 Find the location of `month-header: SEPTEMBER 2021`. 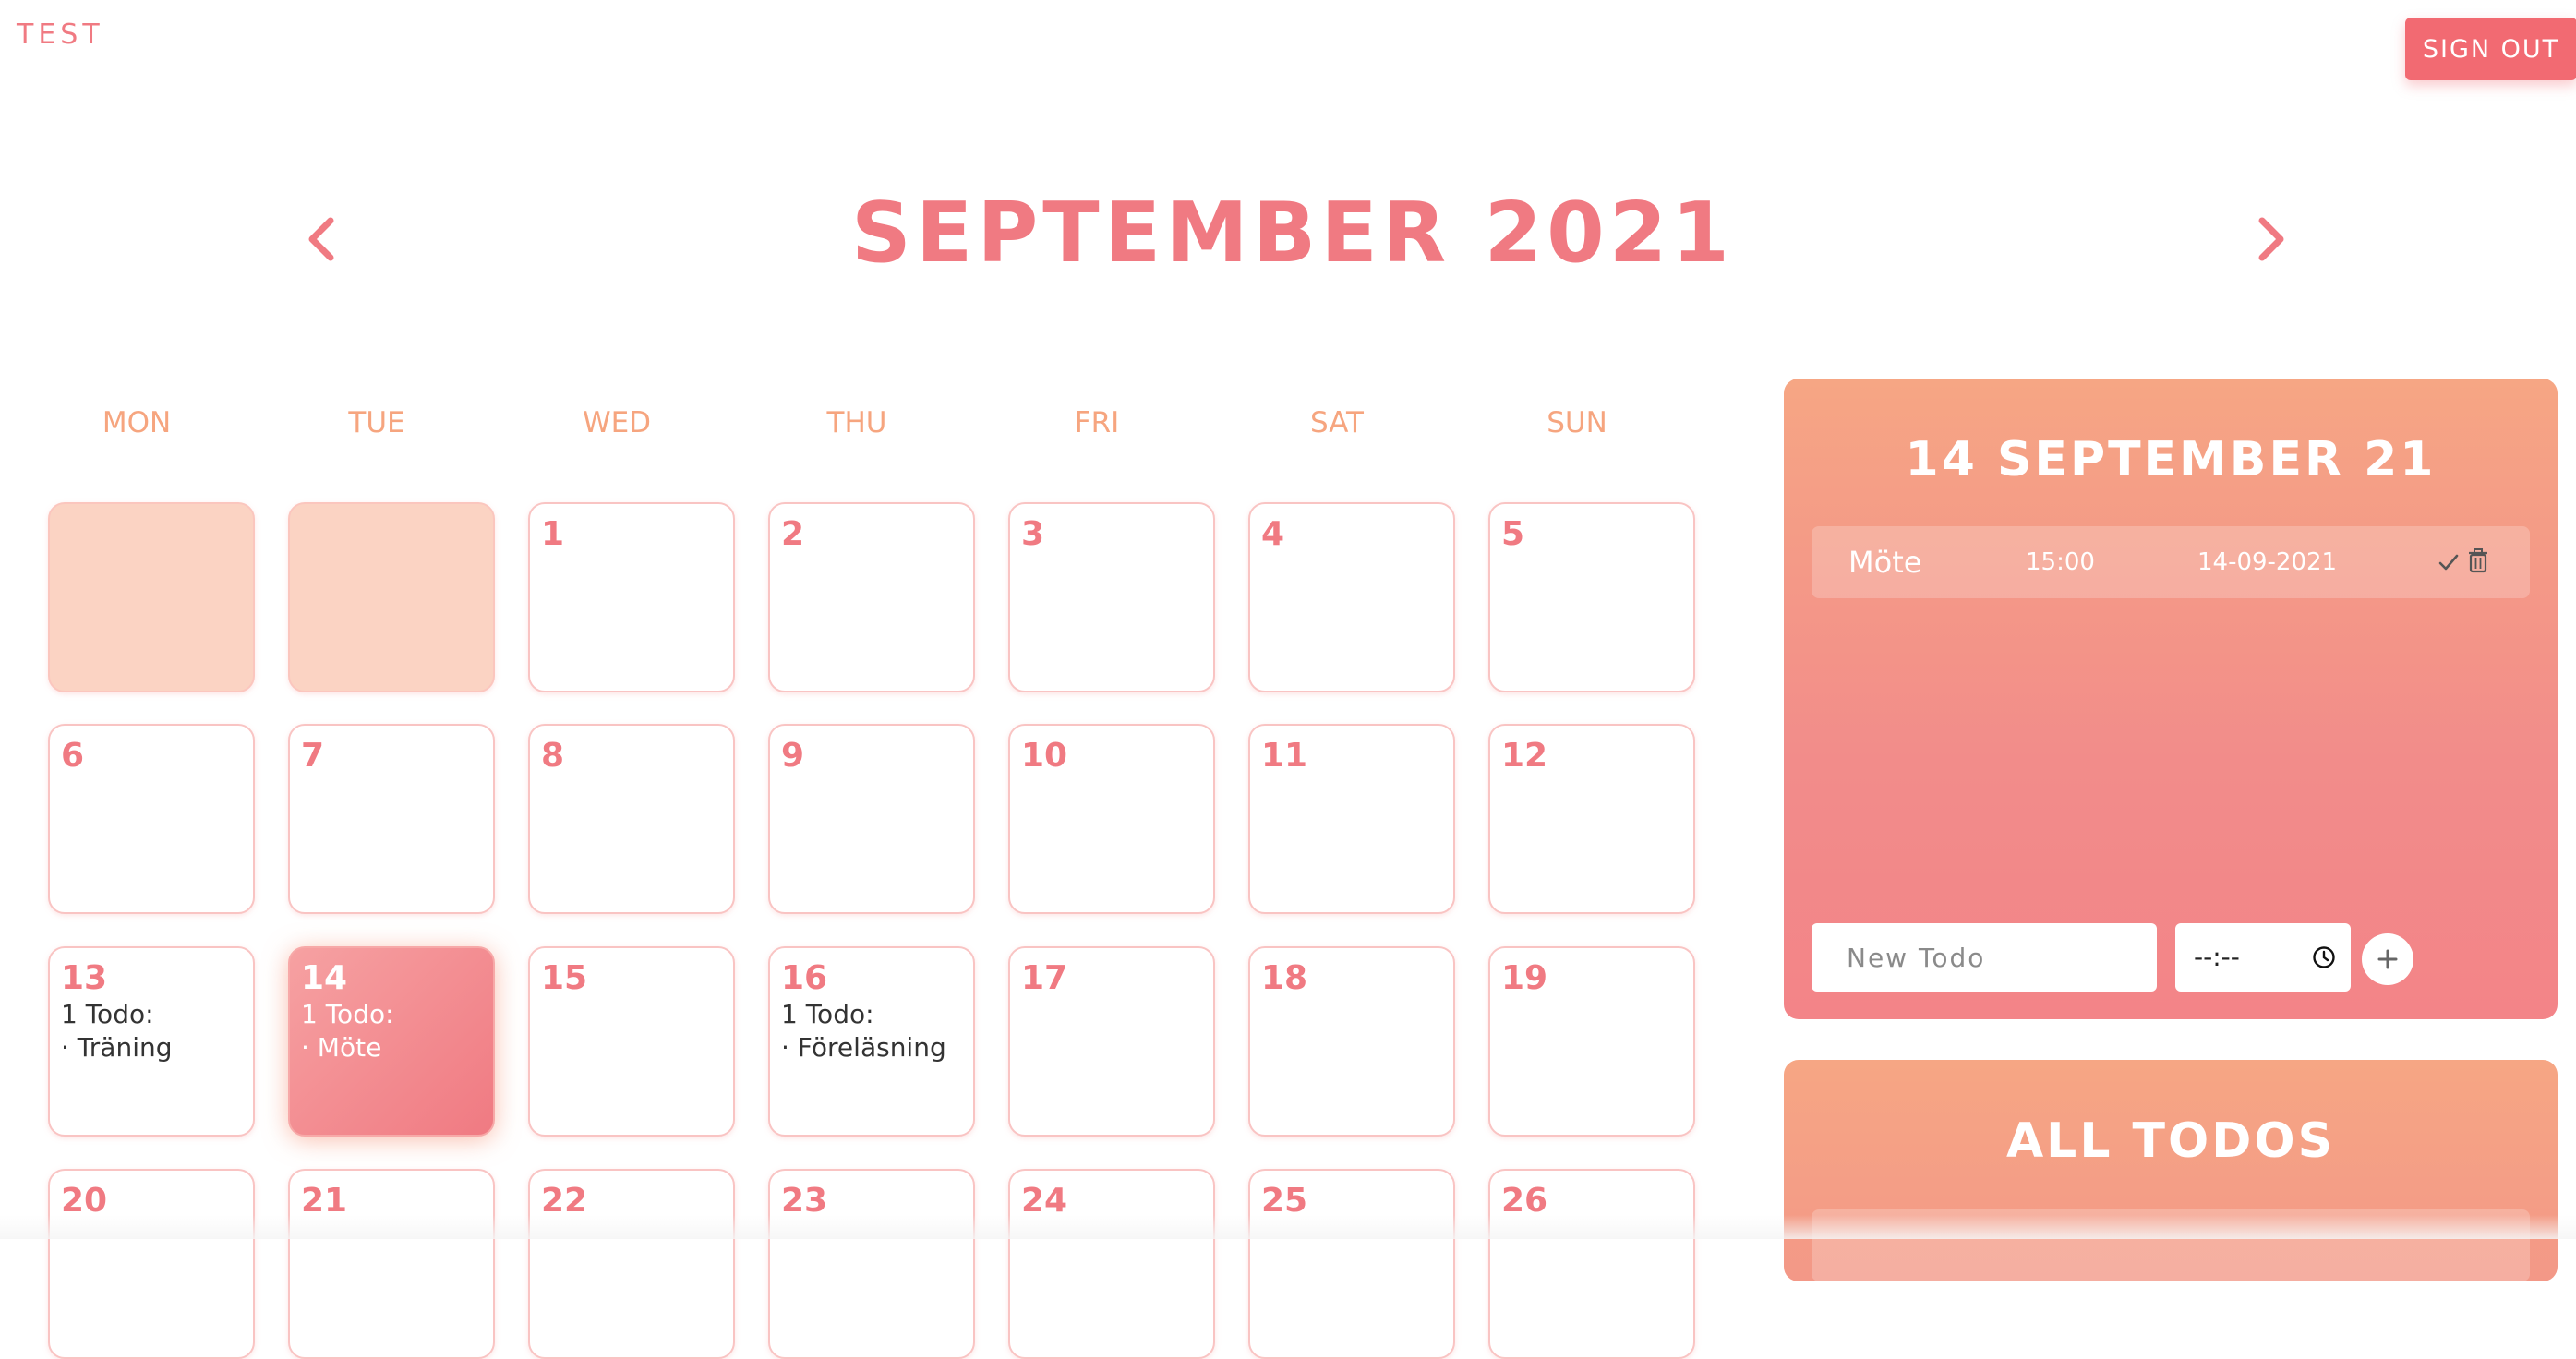

month-header: SEPTEMBER 2021 is located at coordinates (1288, 240).